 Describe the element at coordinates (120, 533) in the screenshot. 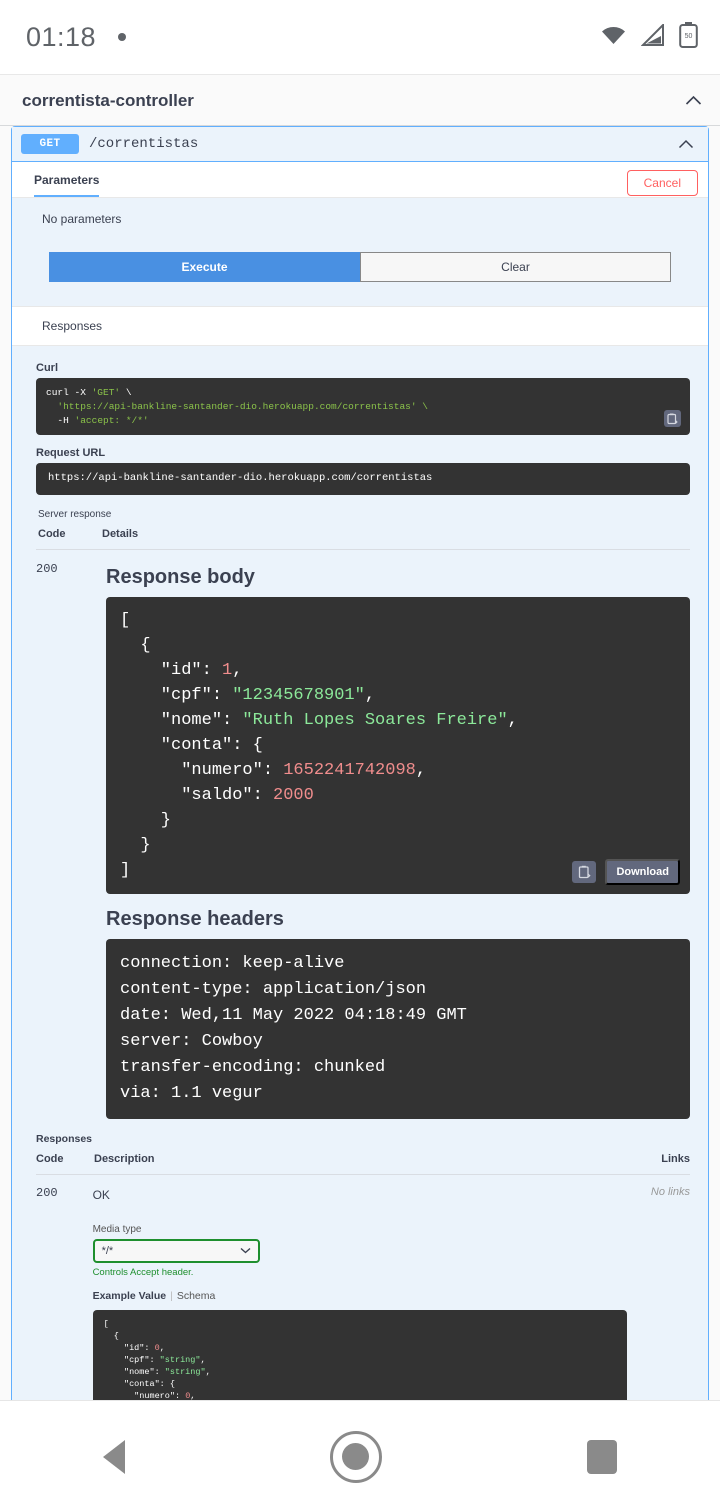

I see `column-header-details: Details` at that location.